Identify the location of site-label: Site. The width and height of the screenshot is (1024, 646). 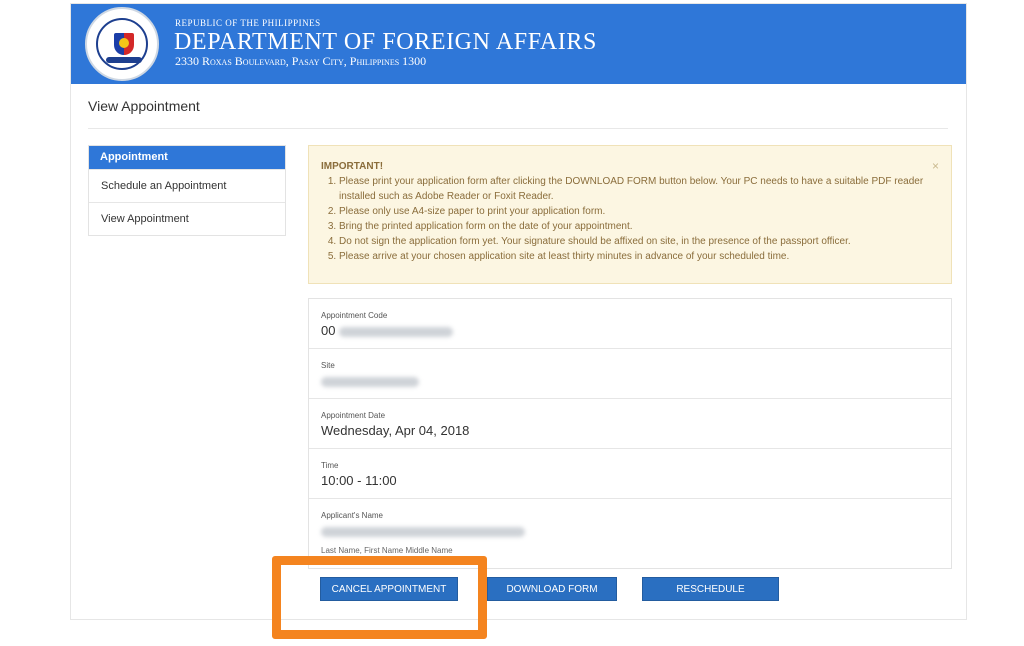
(328, 365).